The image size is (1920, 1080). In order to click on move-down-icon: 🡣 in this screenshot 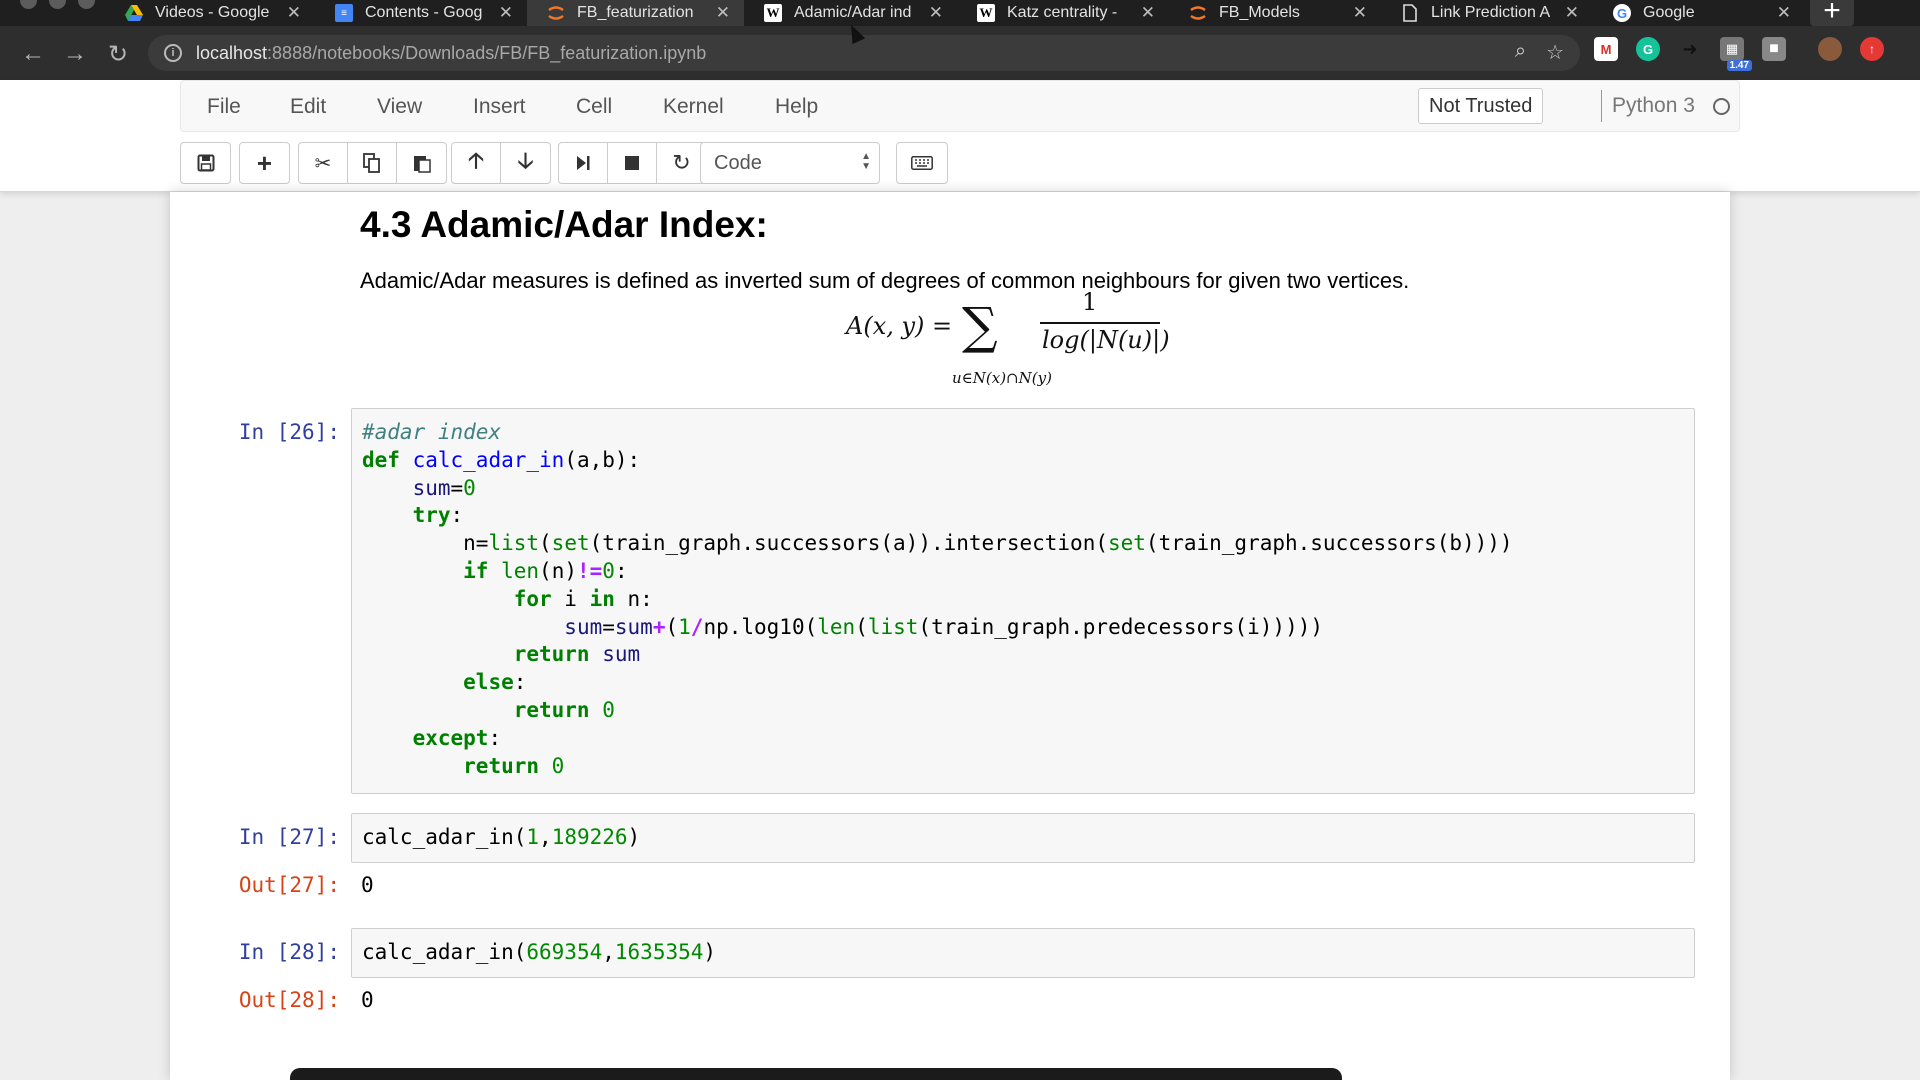, I will do `click(525, 163)`.